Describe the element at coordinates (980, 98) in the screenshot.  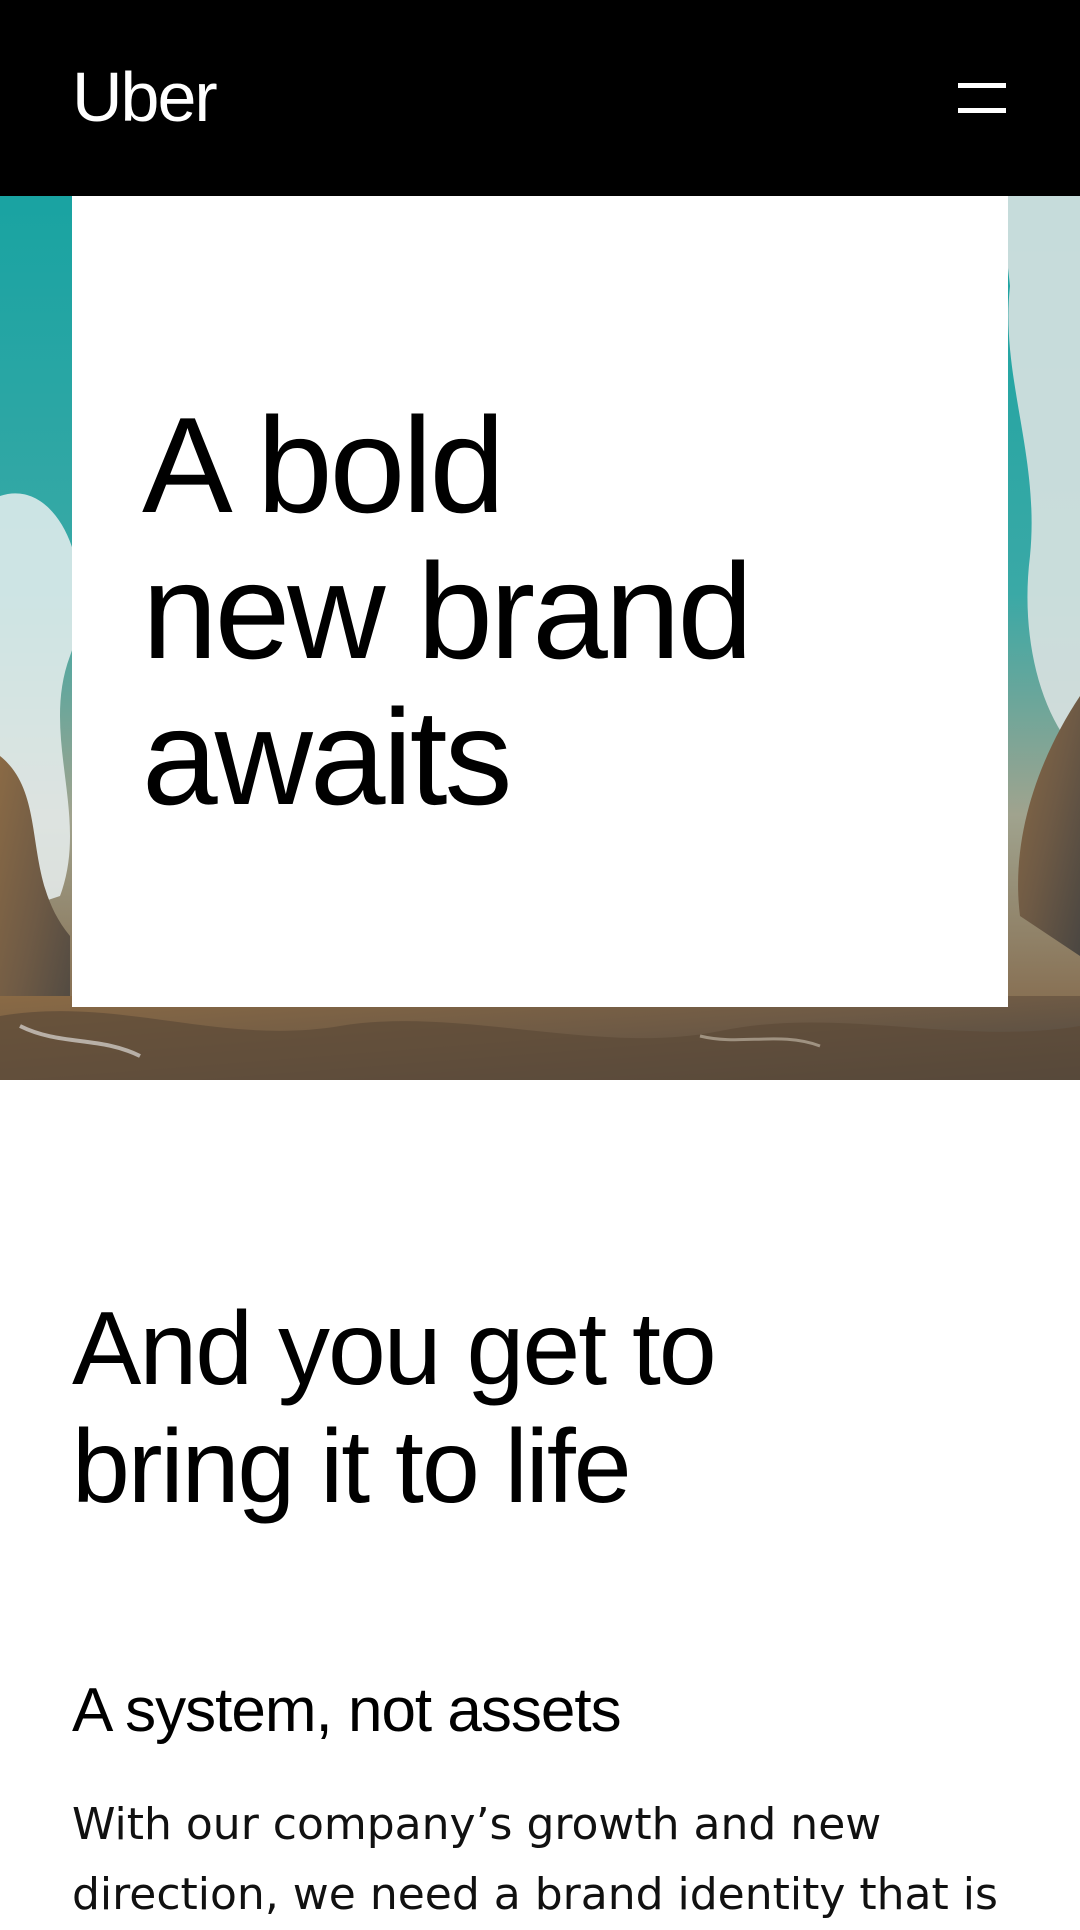
I see `menu-button` at that location.